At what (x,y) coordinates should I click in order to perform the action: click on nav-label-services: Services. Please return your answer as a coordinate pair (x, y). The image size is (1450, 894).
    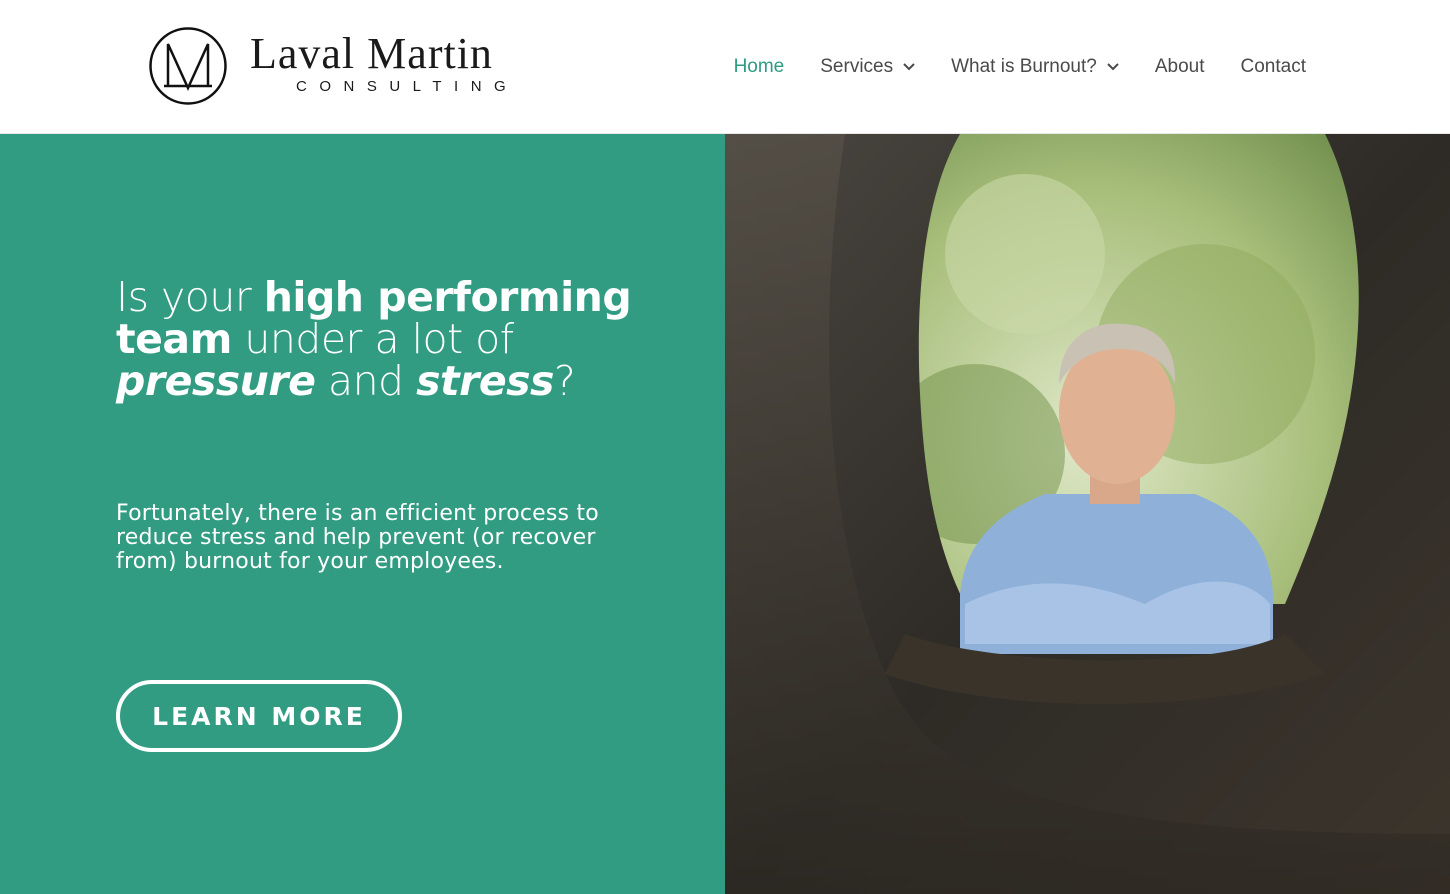
    Looking at the image, I should click on (857, 66).